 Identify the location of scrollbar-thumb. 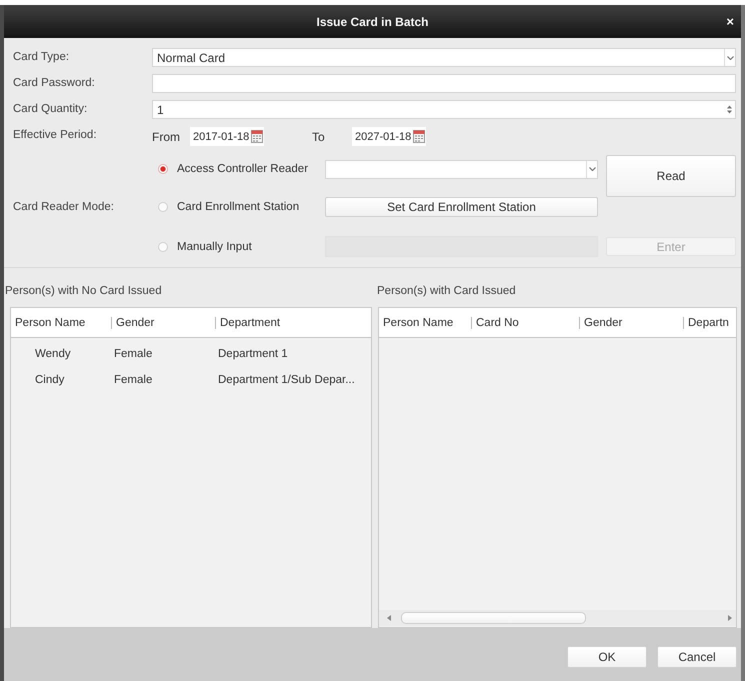
(493, 618).